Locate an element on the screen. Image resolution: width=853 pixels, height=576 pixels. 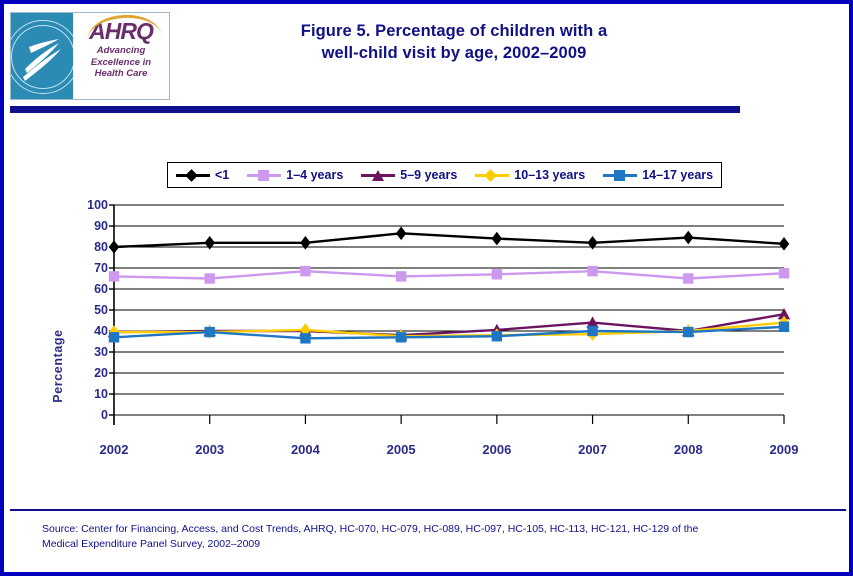
ahrq-wordmark: AHRQ Advancing Excellence in Health Care is located at coordinates (121, 56).